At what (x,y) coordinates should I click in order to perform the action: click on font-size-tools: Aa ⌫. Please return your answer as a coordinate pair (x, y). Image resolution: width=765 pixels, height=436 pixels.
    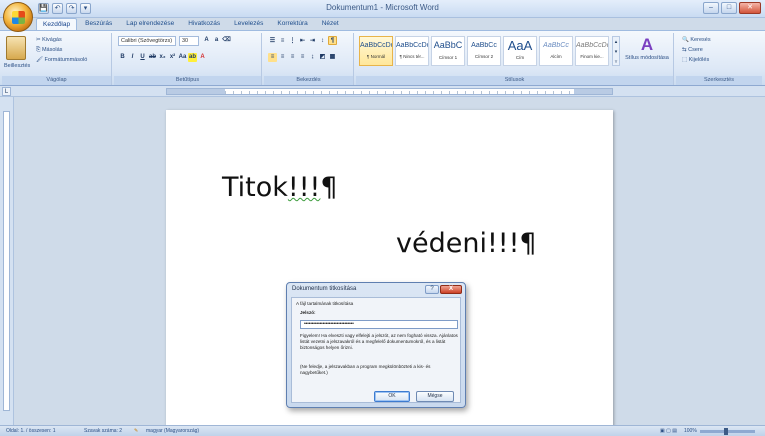
    Looking at the image, I should click on (217, 40).